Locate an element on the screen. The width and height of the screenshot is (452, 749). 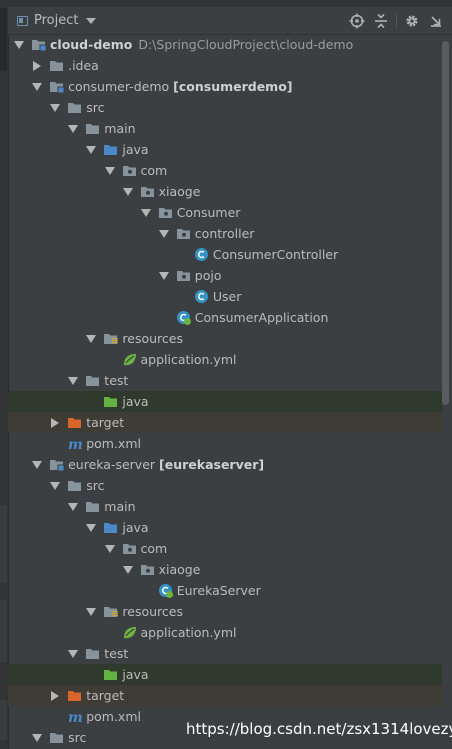
tree-item-name: target is located at coordinates (105, 695).